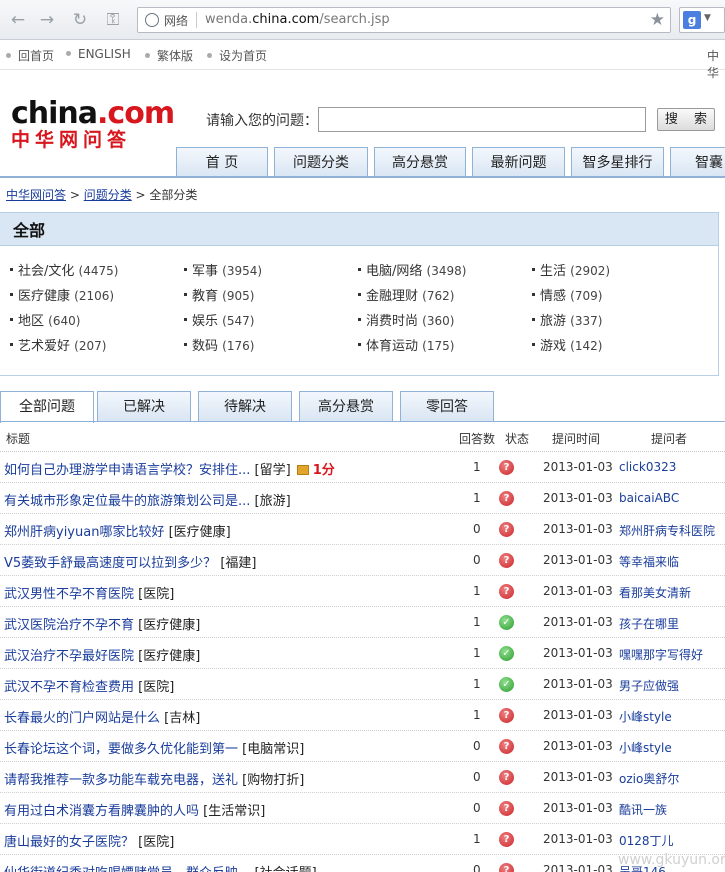 The height and width of the screenshot is (872, 725). I want to click on category-name: 体育运动, so click(392, 346).